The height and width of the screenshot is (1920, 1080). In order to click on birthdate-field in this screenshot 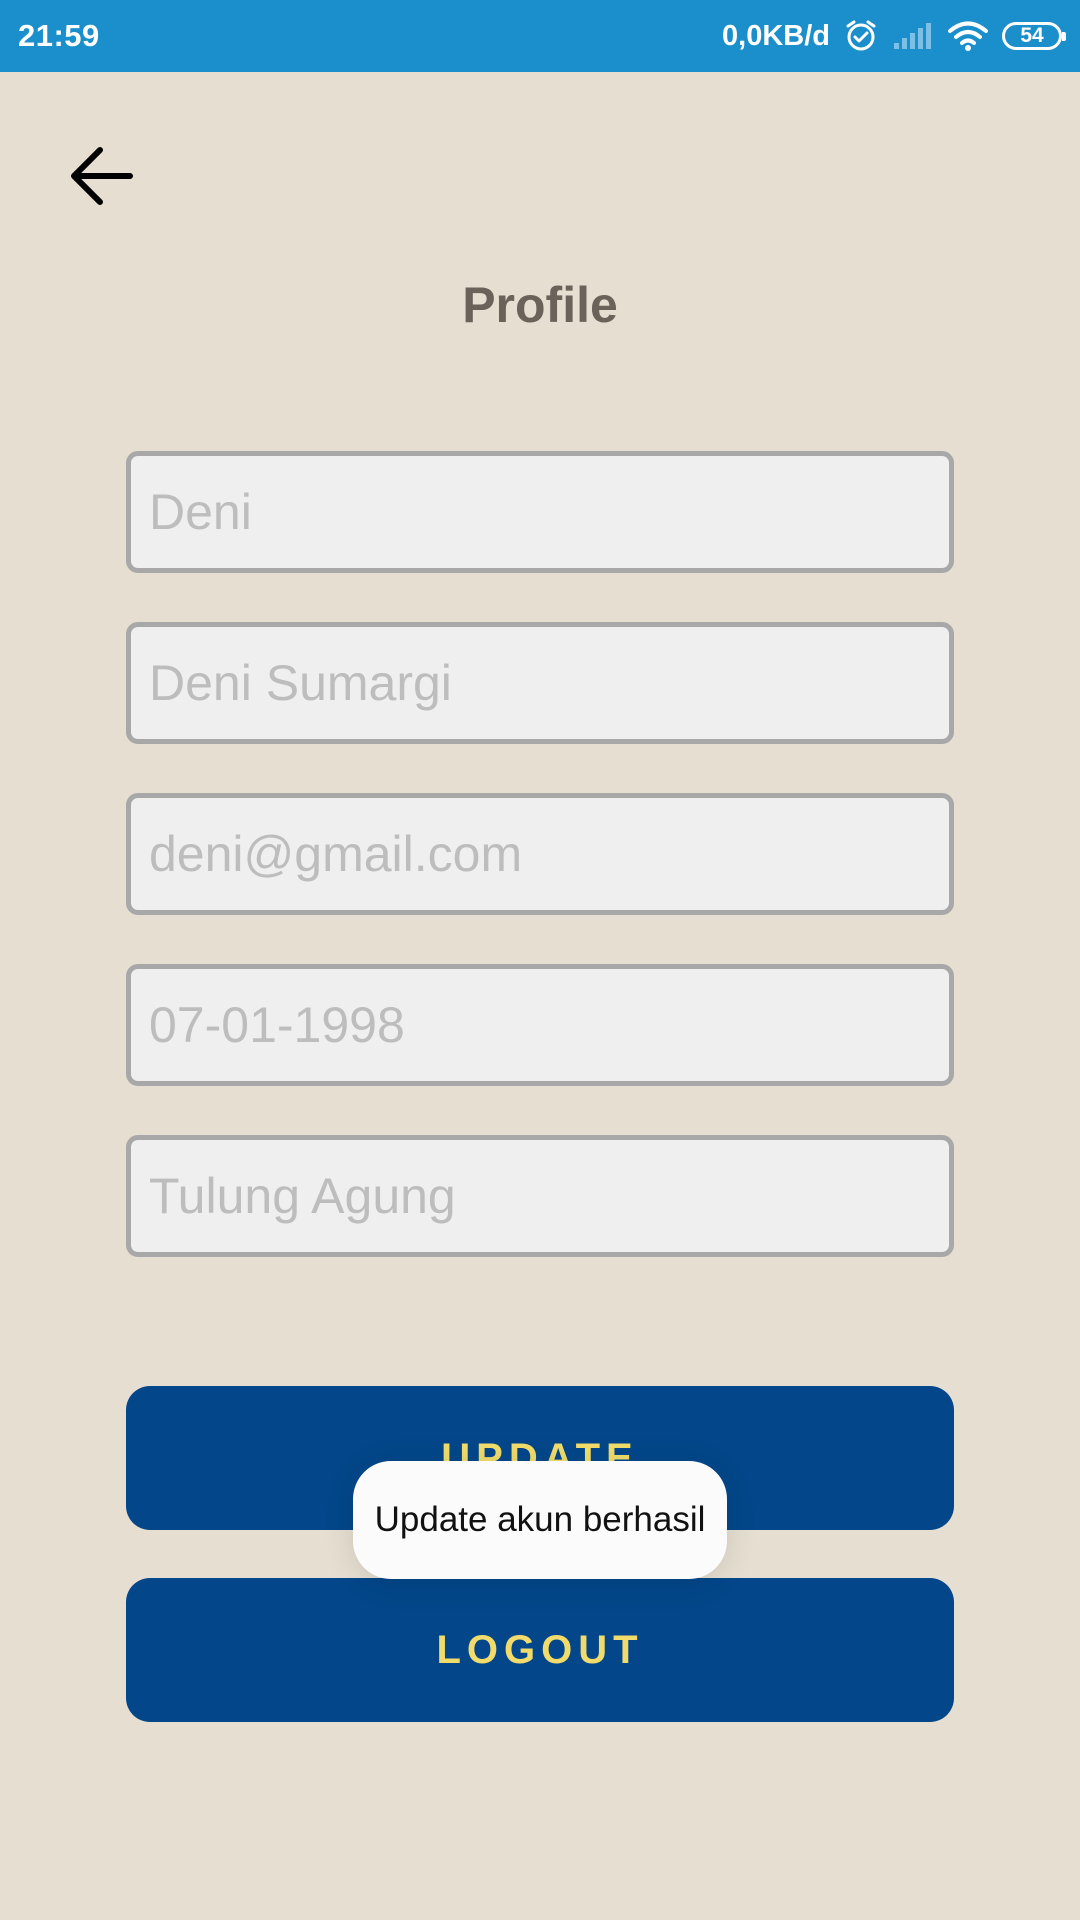, I will do `click(540, 1025)`.